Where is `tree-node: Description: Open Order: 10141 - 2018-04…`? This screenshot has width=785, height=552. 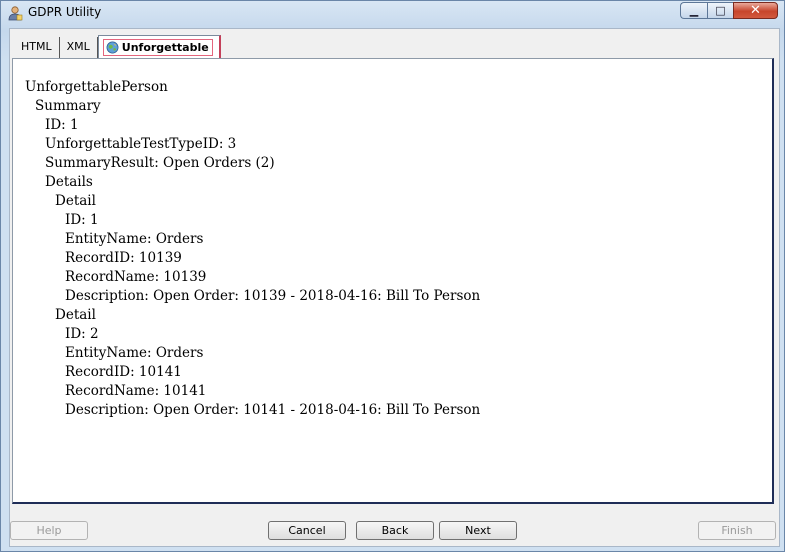
tree-node: Description: Open Order: 10141 - 2018-04… is located at coordinates (273, 410).